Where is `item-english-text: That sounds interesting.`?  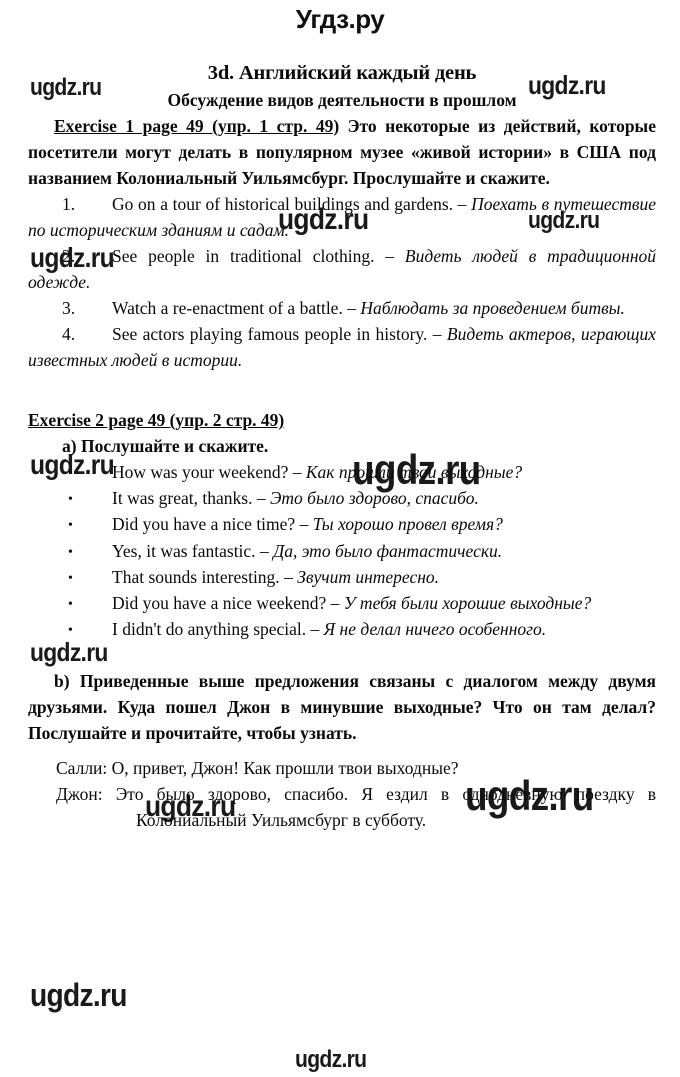 item-english-text: That sounds interesting. is located at coordinates (196, 576).